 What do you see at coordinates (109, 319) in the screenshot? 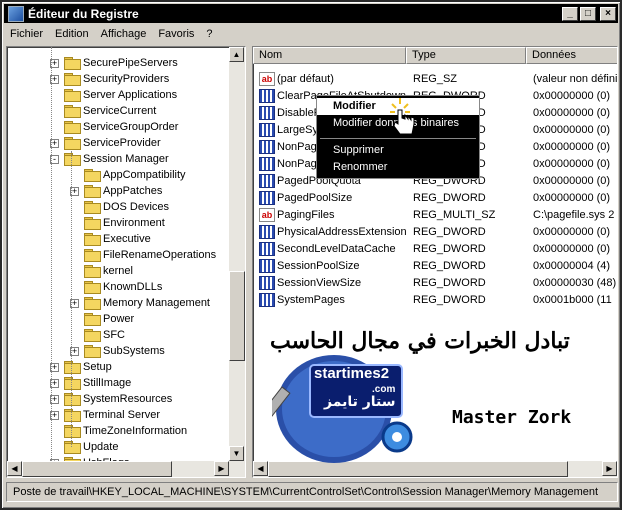
I see `tree-item: Power` at bounding box center [109, 319].